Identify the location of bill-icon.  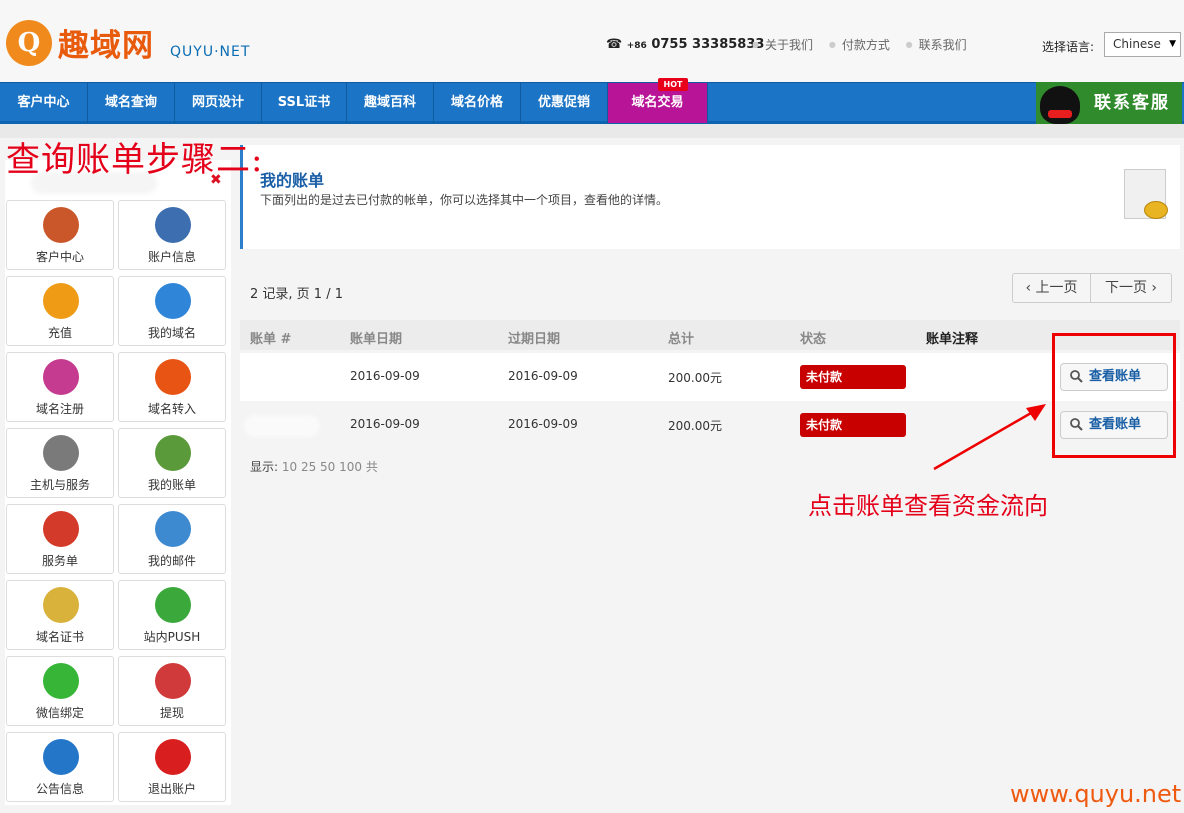
(173, 453).